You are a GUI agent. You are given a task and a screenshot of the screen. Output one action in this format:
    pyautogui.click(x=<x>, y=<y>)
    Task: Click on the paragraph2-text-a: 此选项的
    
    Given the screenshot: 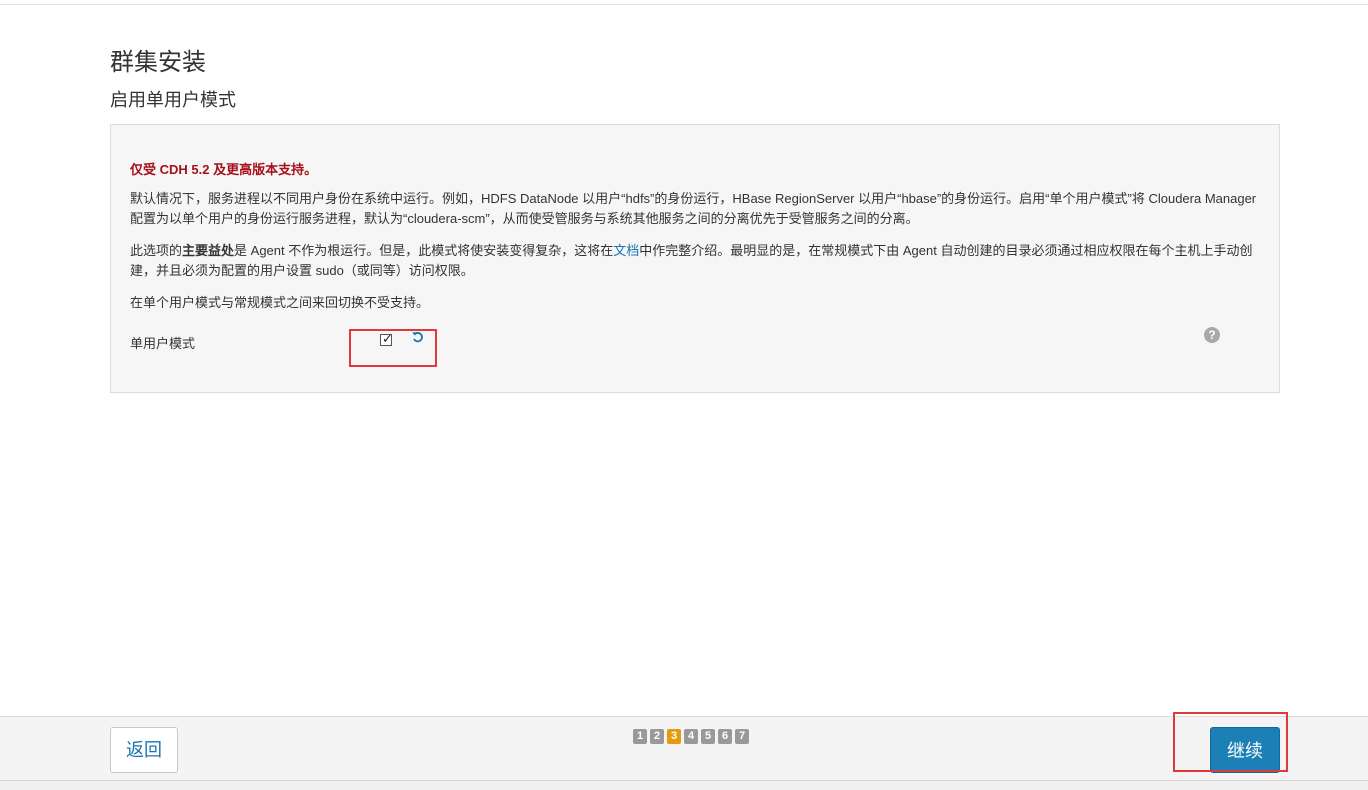 What is the action you would take?
    pyautogui.click(x=156, y=250)
    